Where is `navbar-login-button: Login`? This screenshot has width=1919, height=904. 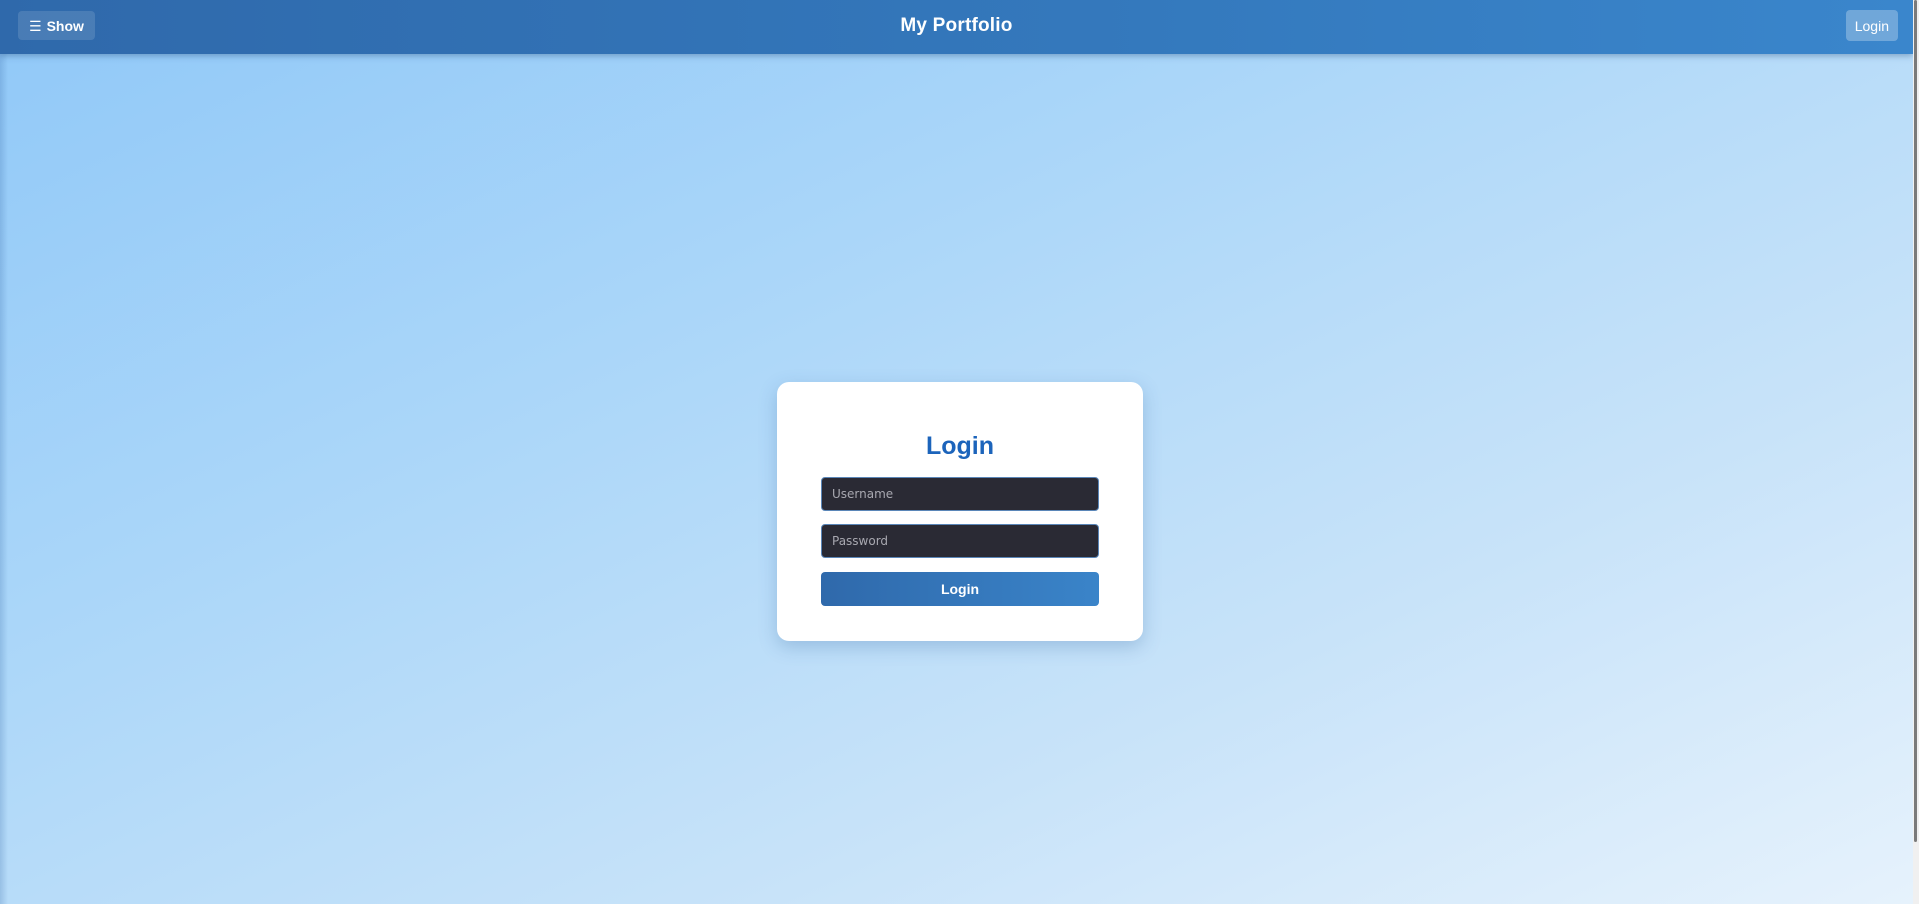
navbar-login-button: Login is located at coordinates (1871, 25).